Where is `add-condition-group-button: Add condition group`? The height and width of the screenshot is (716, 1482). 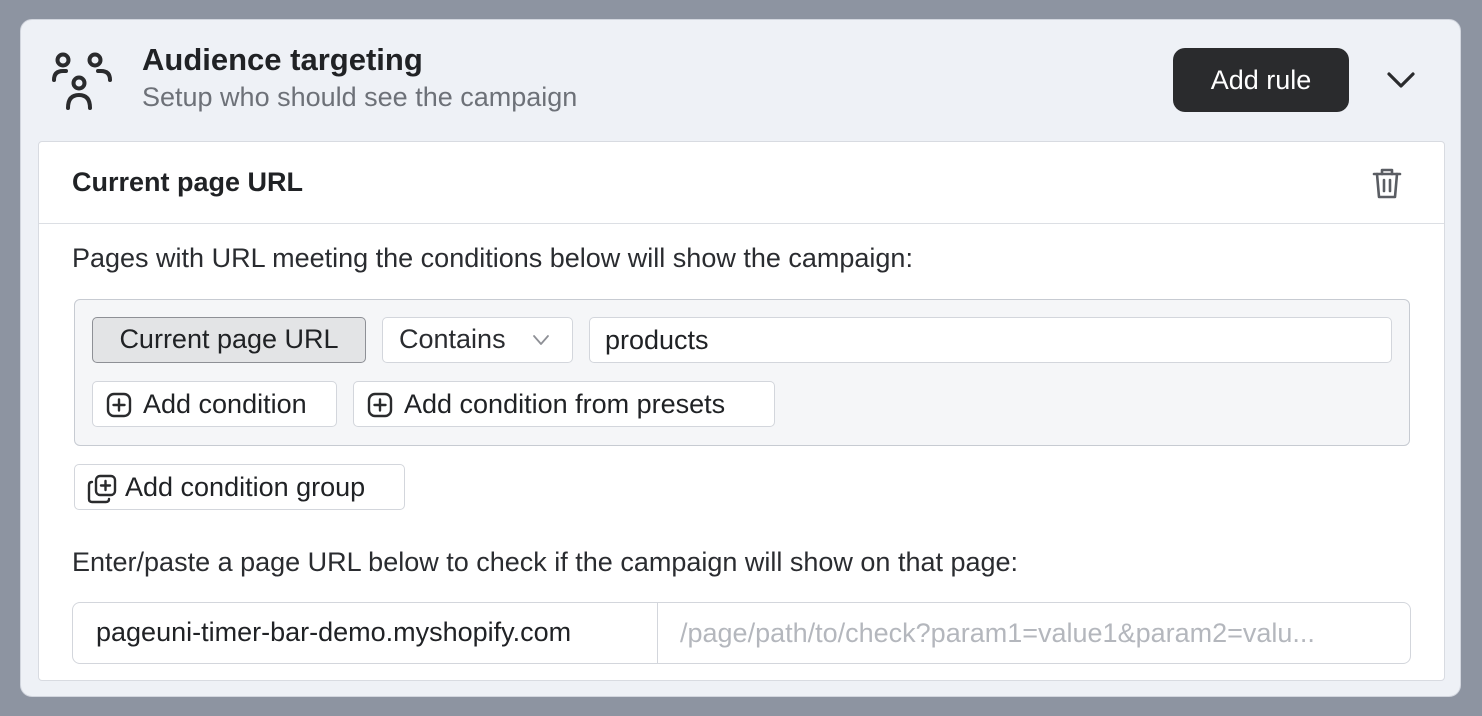 add-condition-group-button: Add condition group is located at coordinates (239, 487).